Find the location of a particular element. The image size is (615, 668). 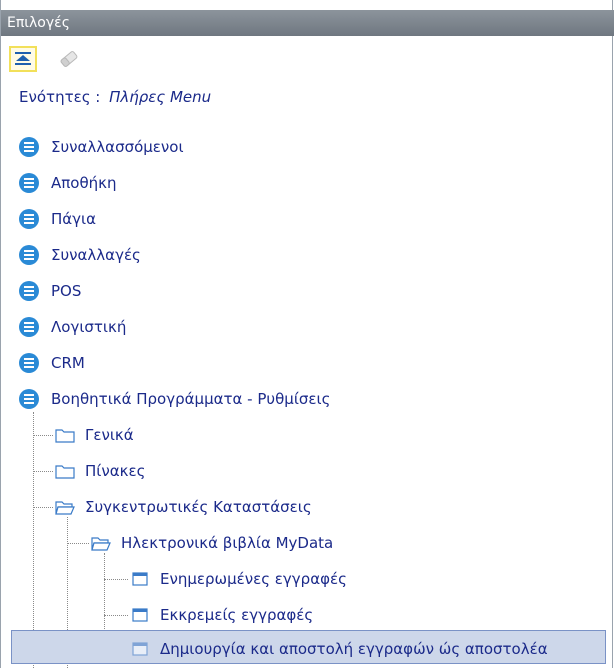

tree-item-pending-records: Εκκρεμείς εγγραφές is located at coordinates (222, 615).